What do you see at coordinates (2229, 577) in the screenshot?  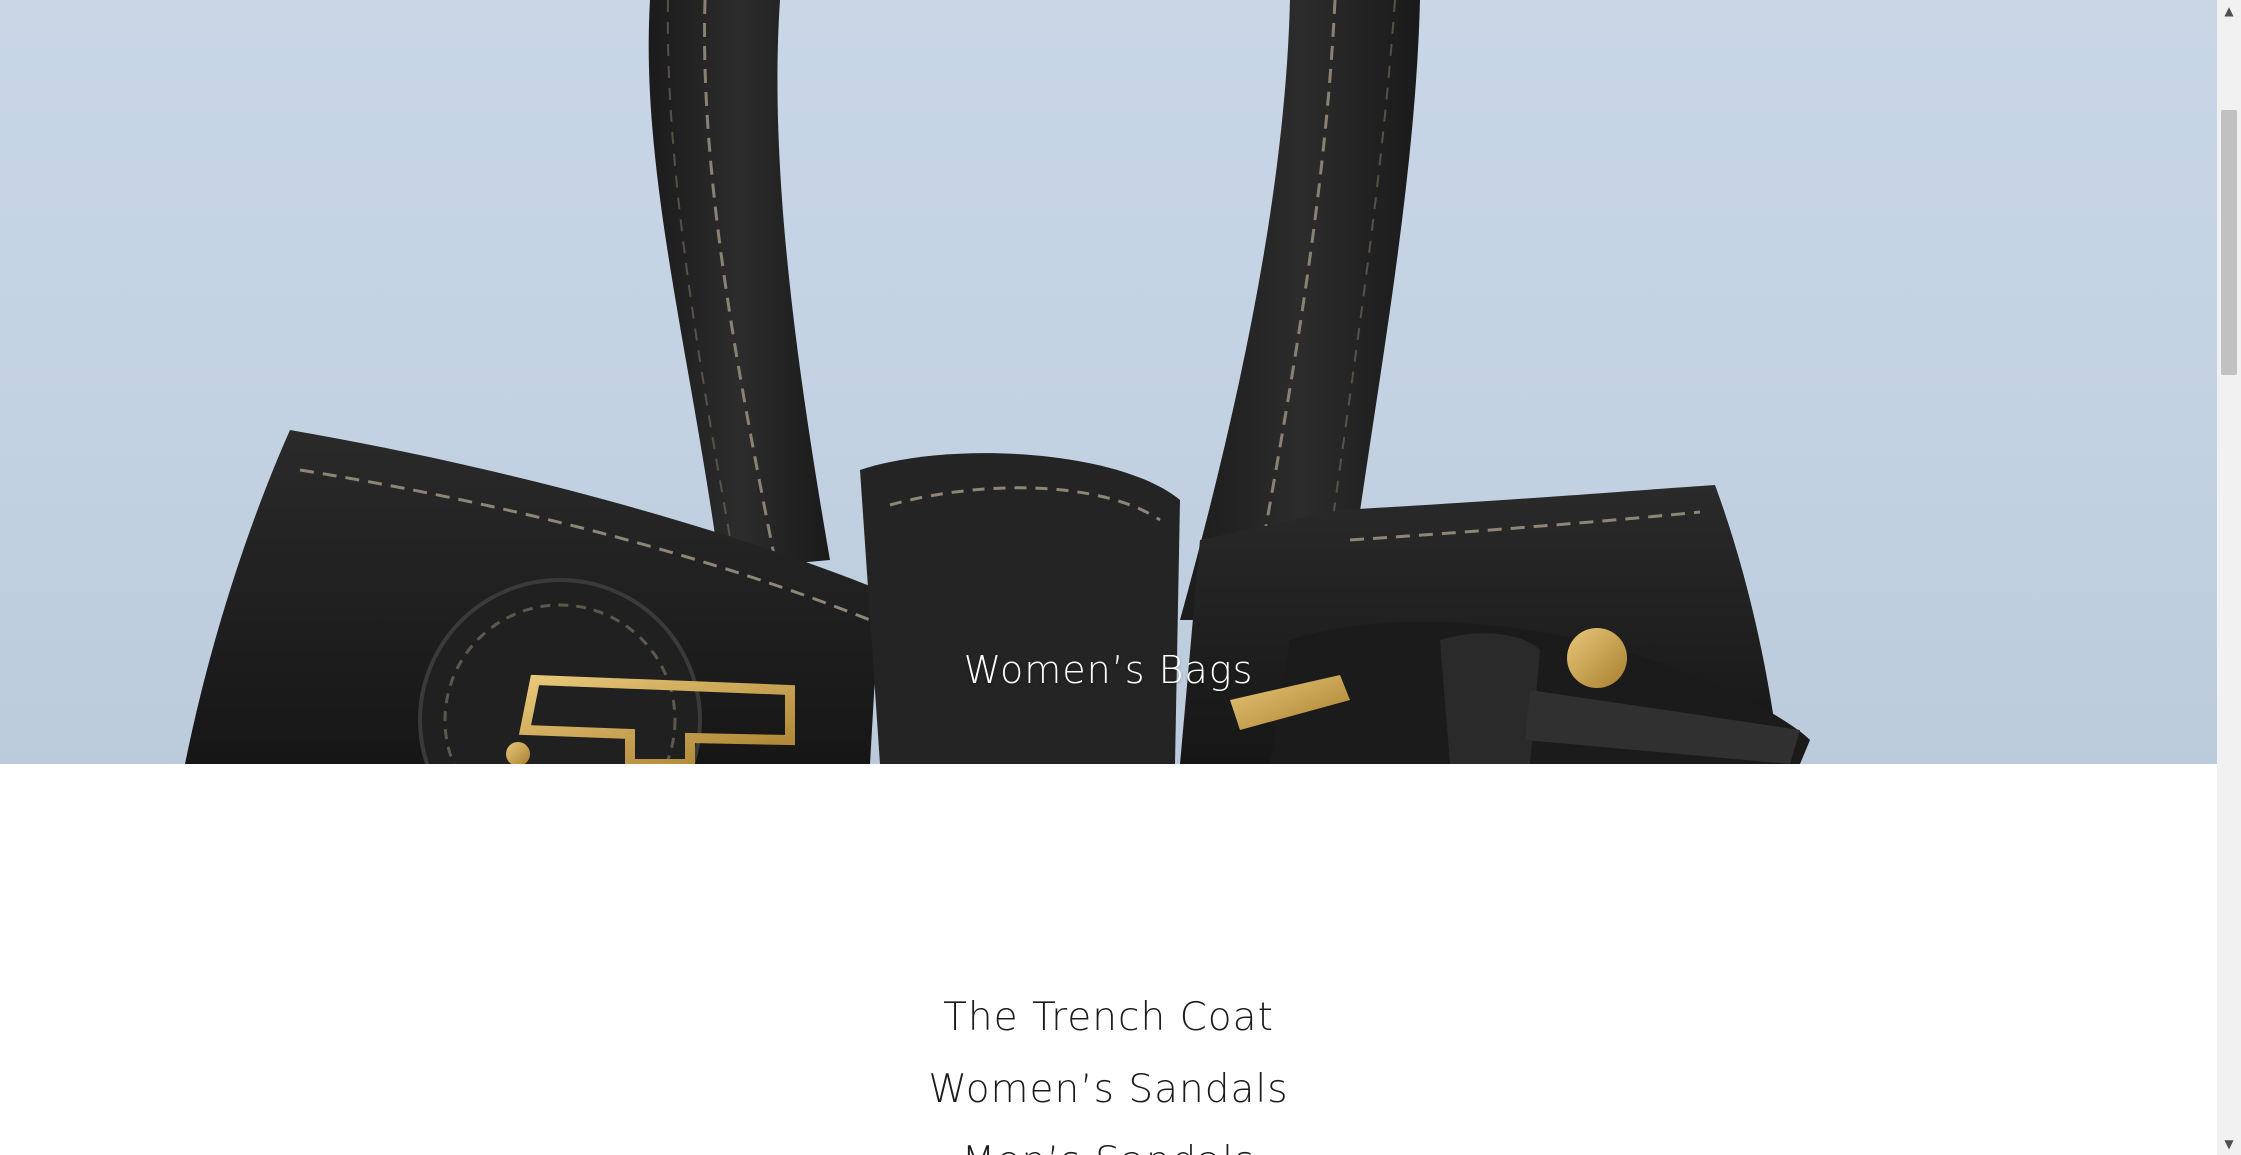 I see `vertical-scrollbar: ▲ ▼` at bounding box center [2229, 577].